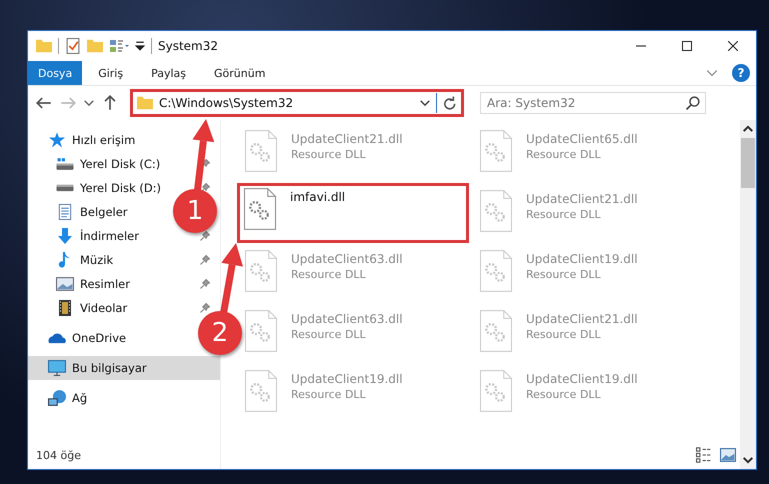  I want to click on folder-icon, so click(145, 103).